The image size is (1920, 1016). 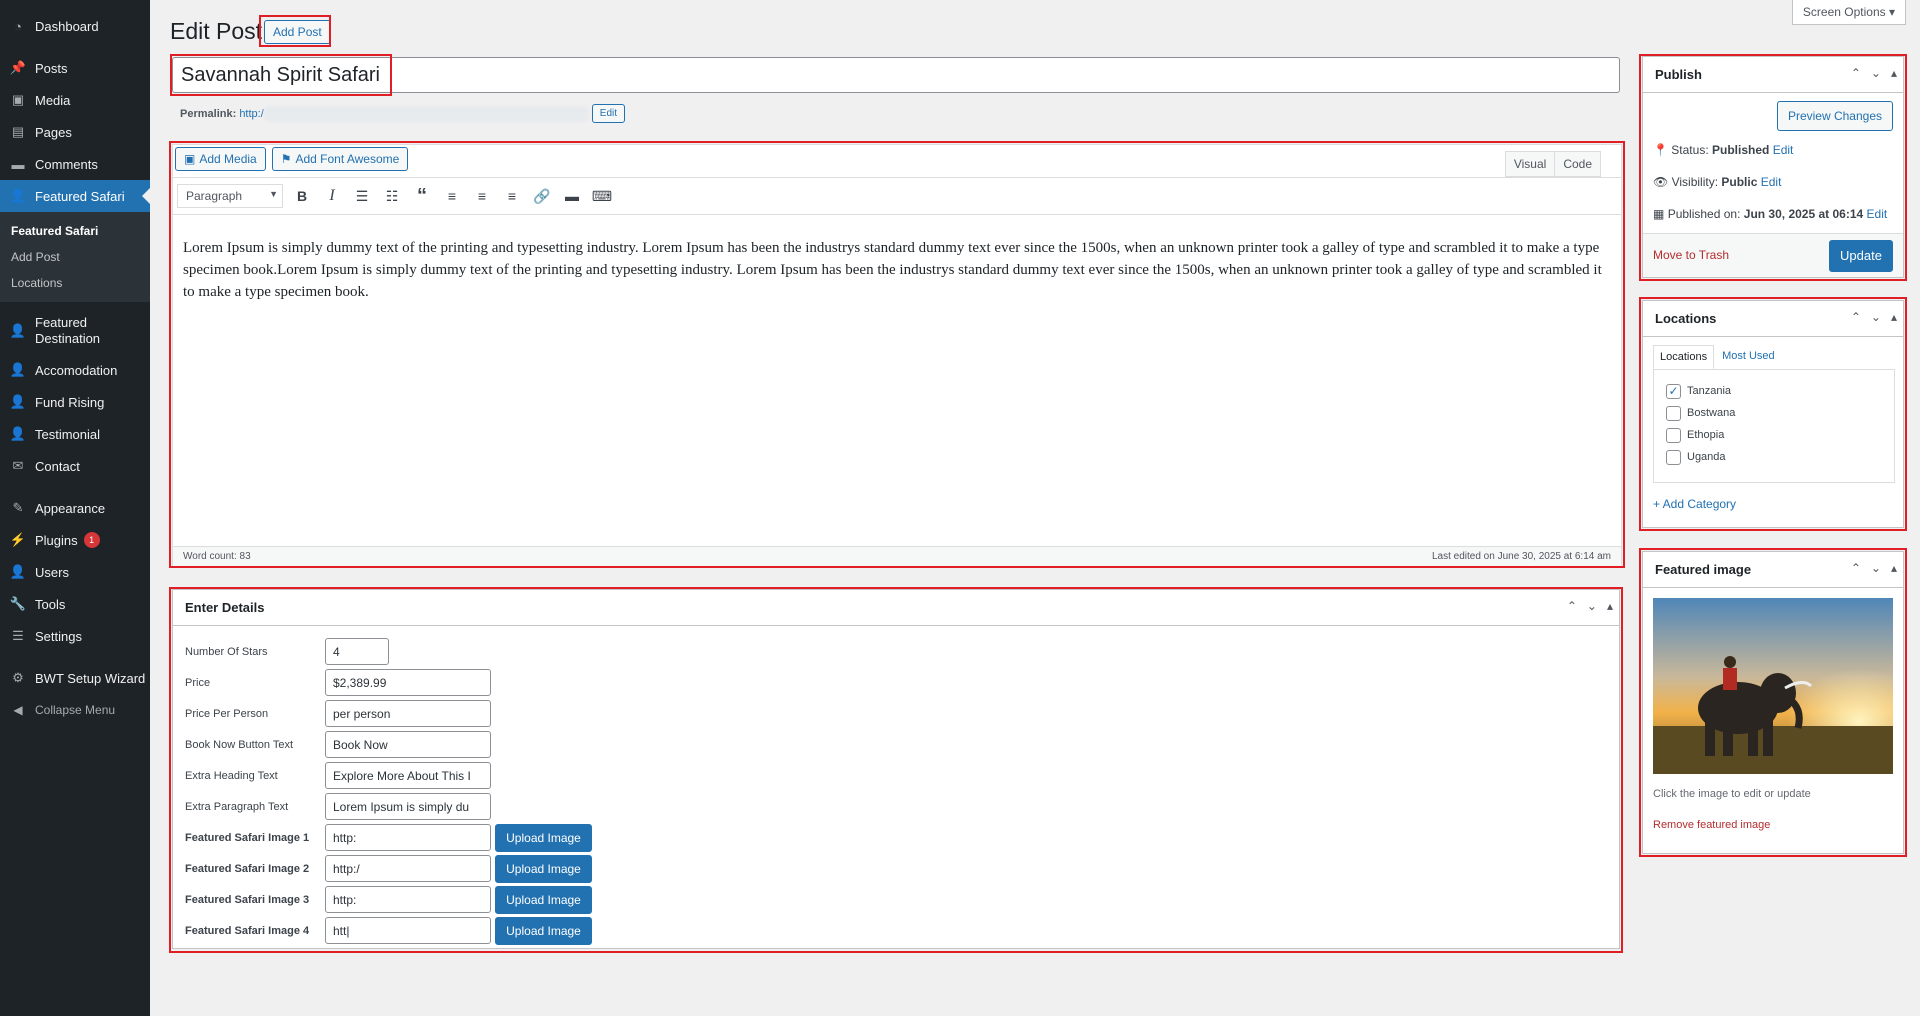 I want to click on move-to-trash-link: Move to Trash, so click(x=1691, y=255).